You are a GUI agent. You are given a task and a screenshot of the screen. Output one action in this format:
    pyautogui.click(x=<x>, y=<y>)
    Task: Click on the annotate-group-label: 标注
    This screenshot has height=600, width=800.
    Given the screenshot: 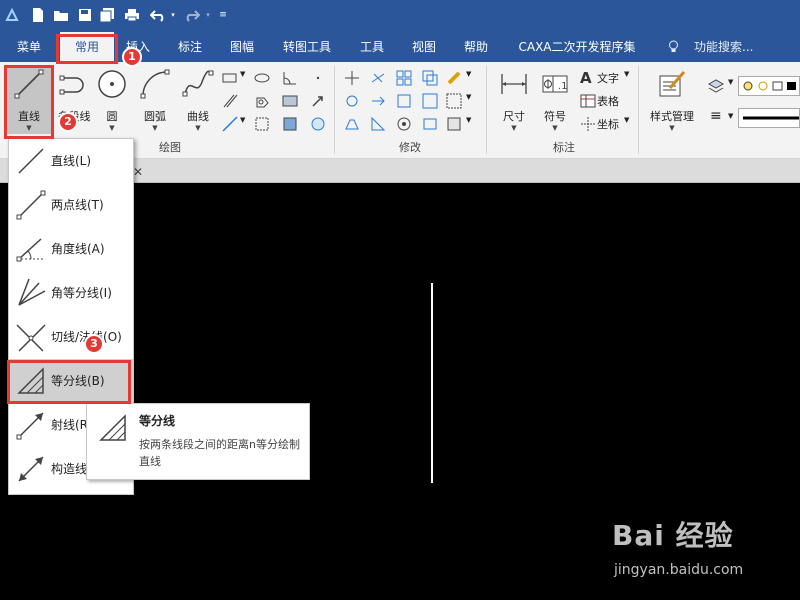 What is the action you would take?
    pyautogui.click(x=564, y=147)
    